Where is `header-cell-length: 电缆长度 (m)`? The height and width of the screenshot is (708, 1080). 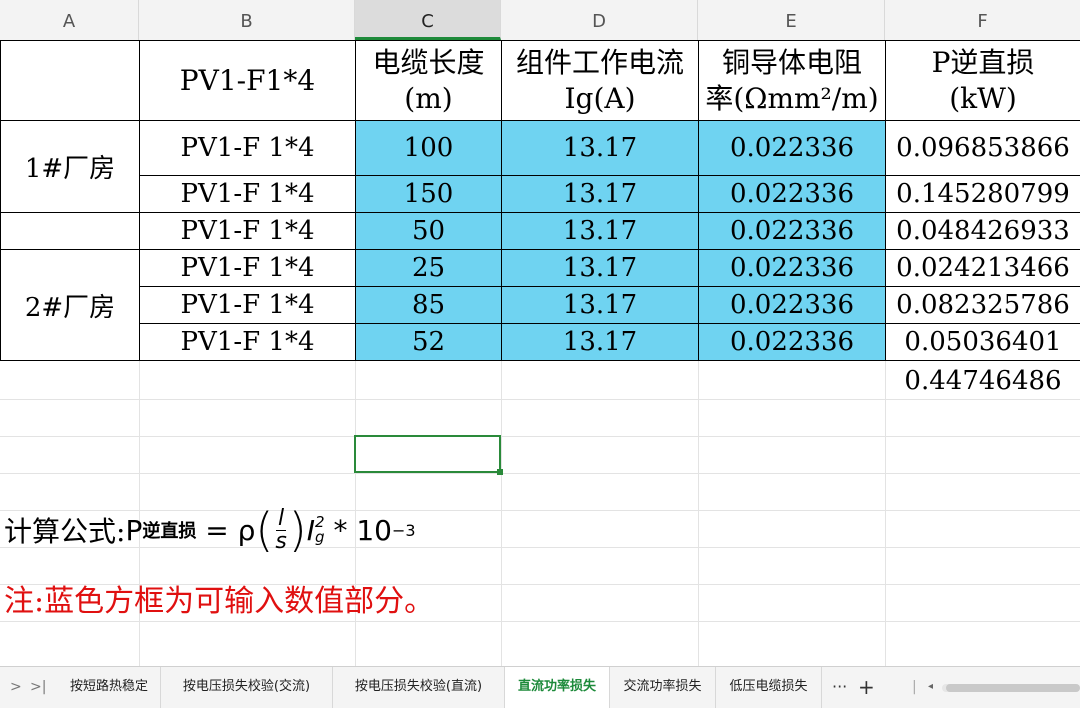 header-cell-length: 电缆长度 (m) is located at coordinates (428, 80).